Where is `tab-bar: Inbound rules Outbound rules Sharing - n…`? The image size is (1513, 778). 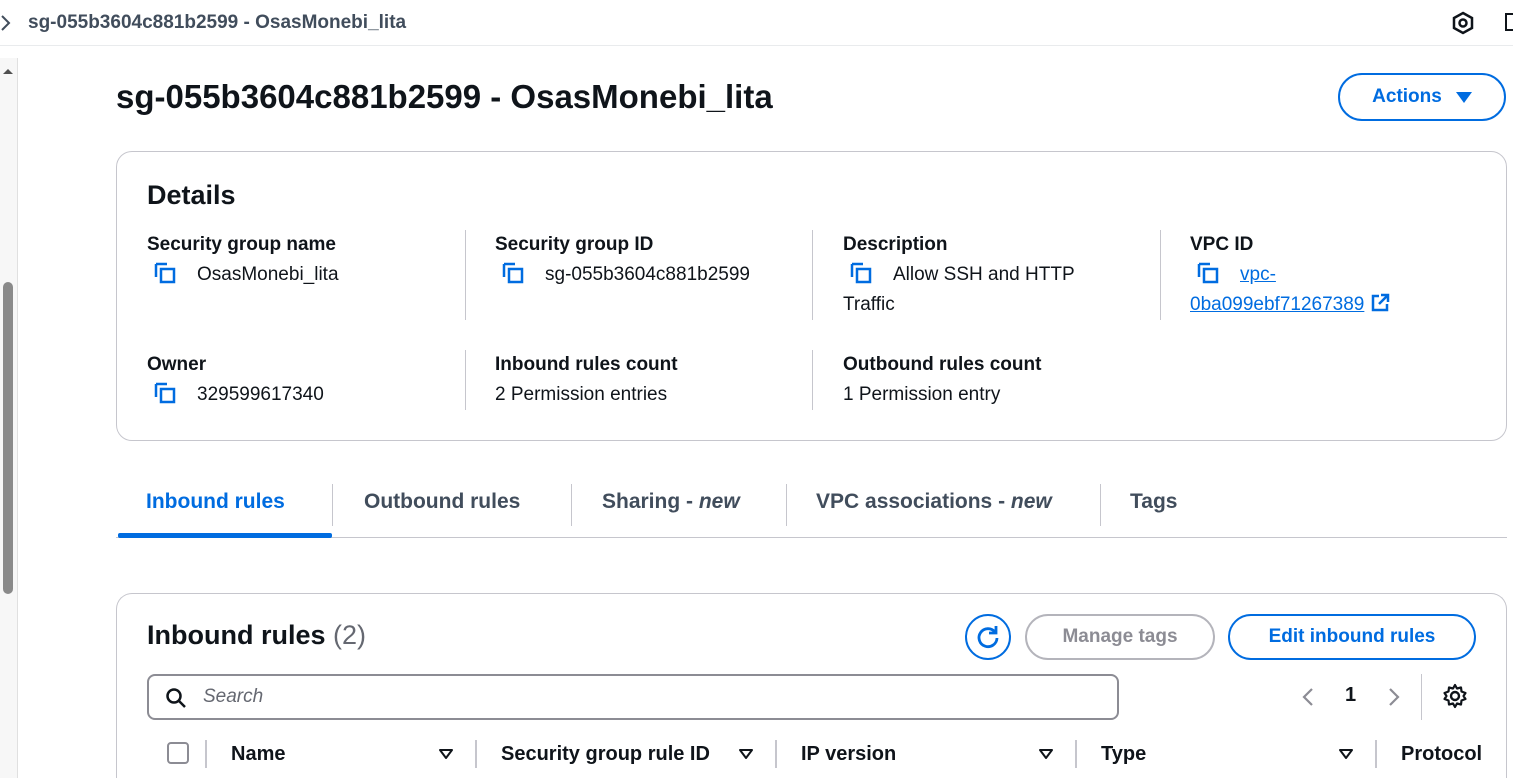 tab-bar: Inbound rules Outbound rules Sharing - n… is located at coordinates (811, 509).